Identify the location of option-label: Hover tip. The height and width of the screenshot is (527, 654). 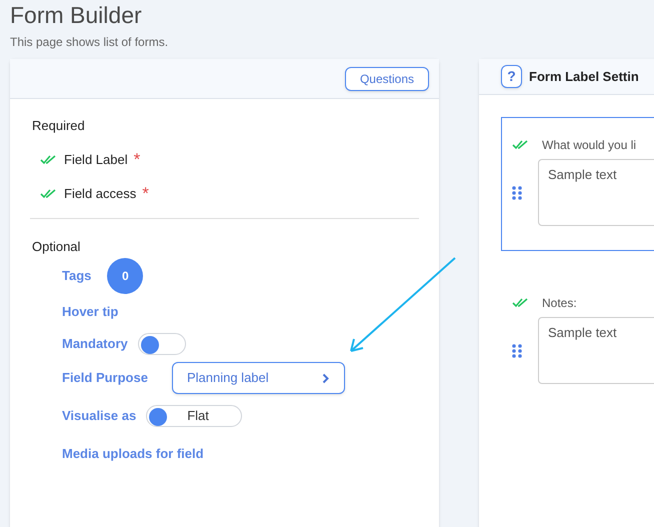
(90, 312).